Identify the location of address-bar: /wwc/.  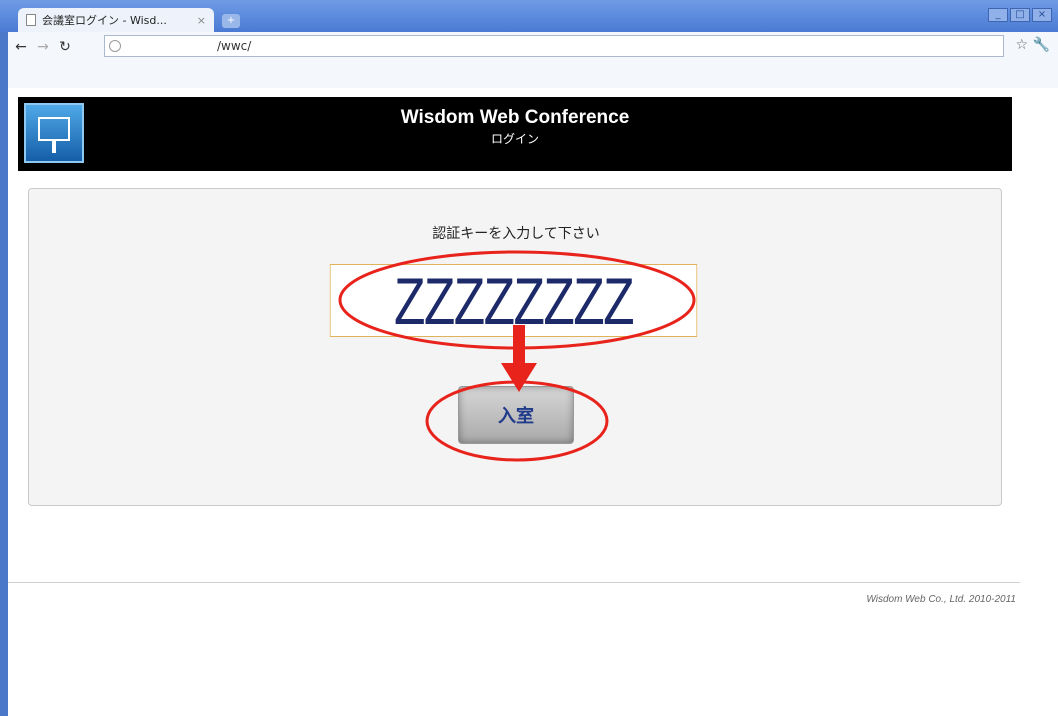
(554, 46).